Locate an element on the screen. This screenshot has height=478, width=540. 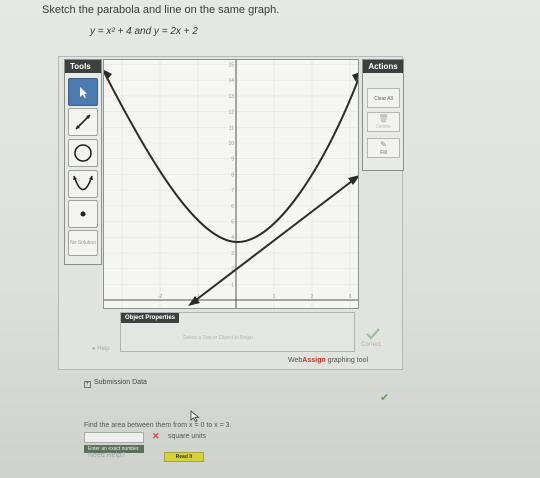
check-icon: ✔ is located at coordinates (385, 398).